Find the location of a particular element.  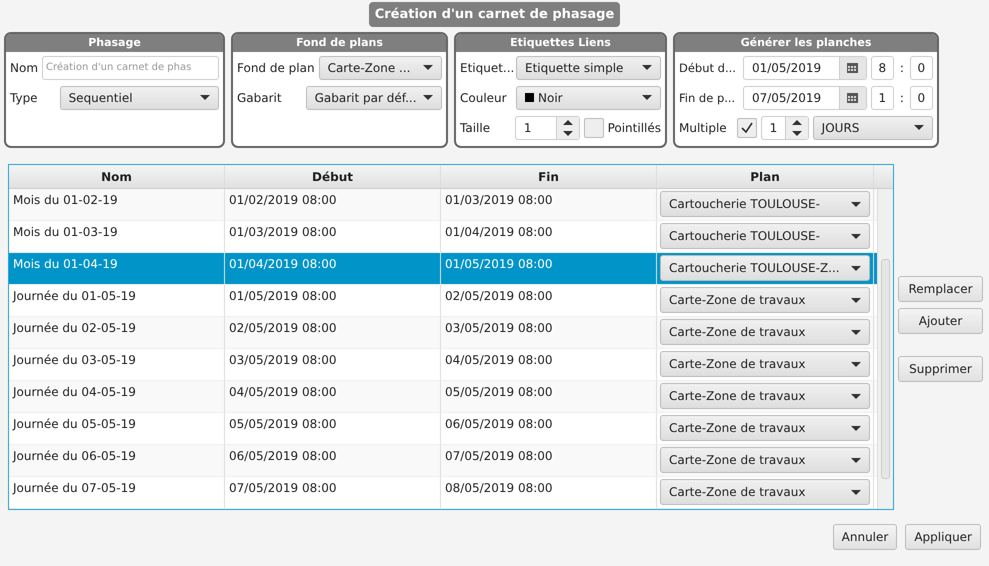

panel-title: Fond de plans is located at coordinates (339, 43).